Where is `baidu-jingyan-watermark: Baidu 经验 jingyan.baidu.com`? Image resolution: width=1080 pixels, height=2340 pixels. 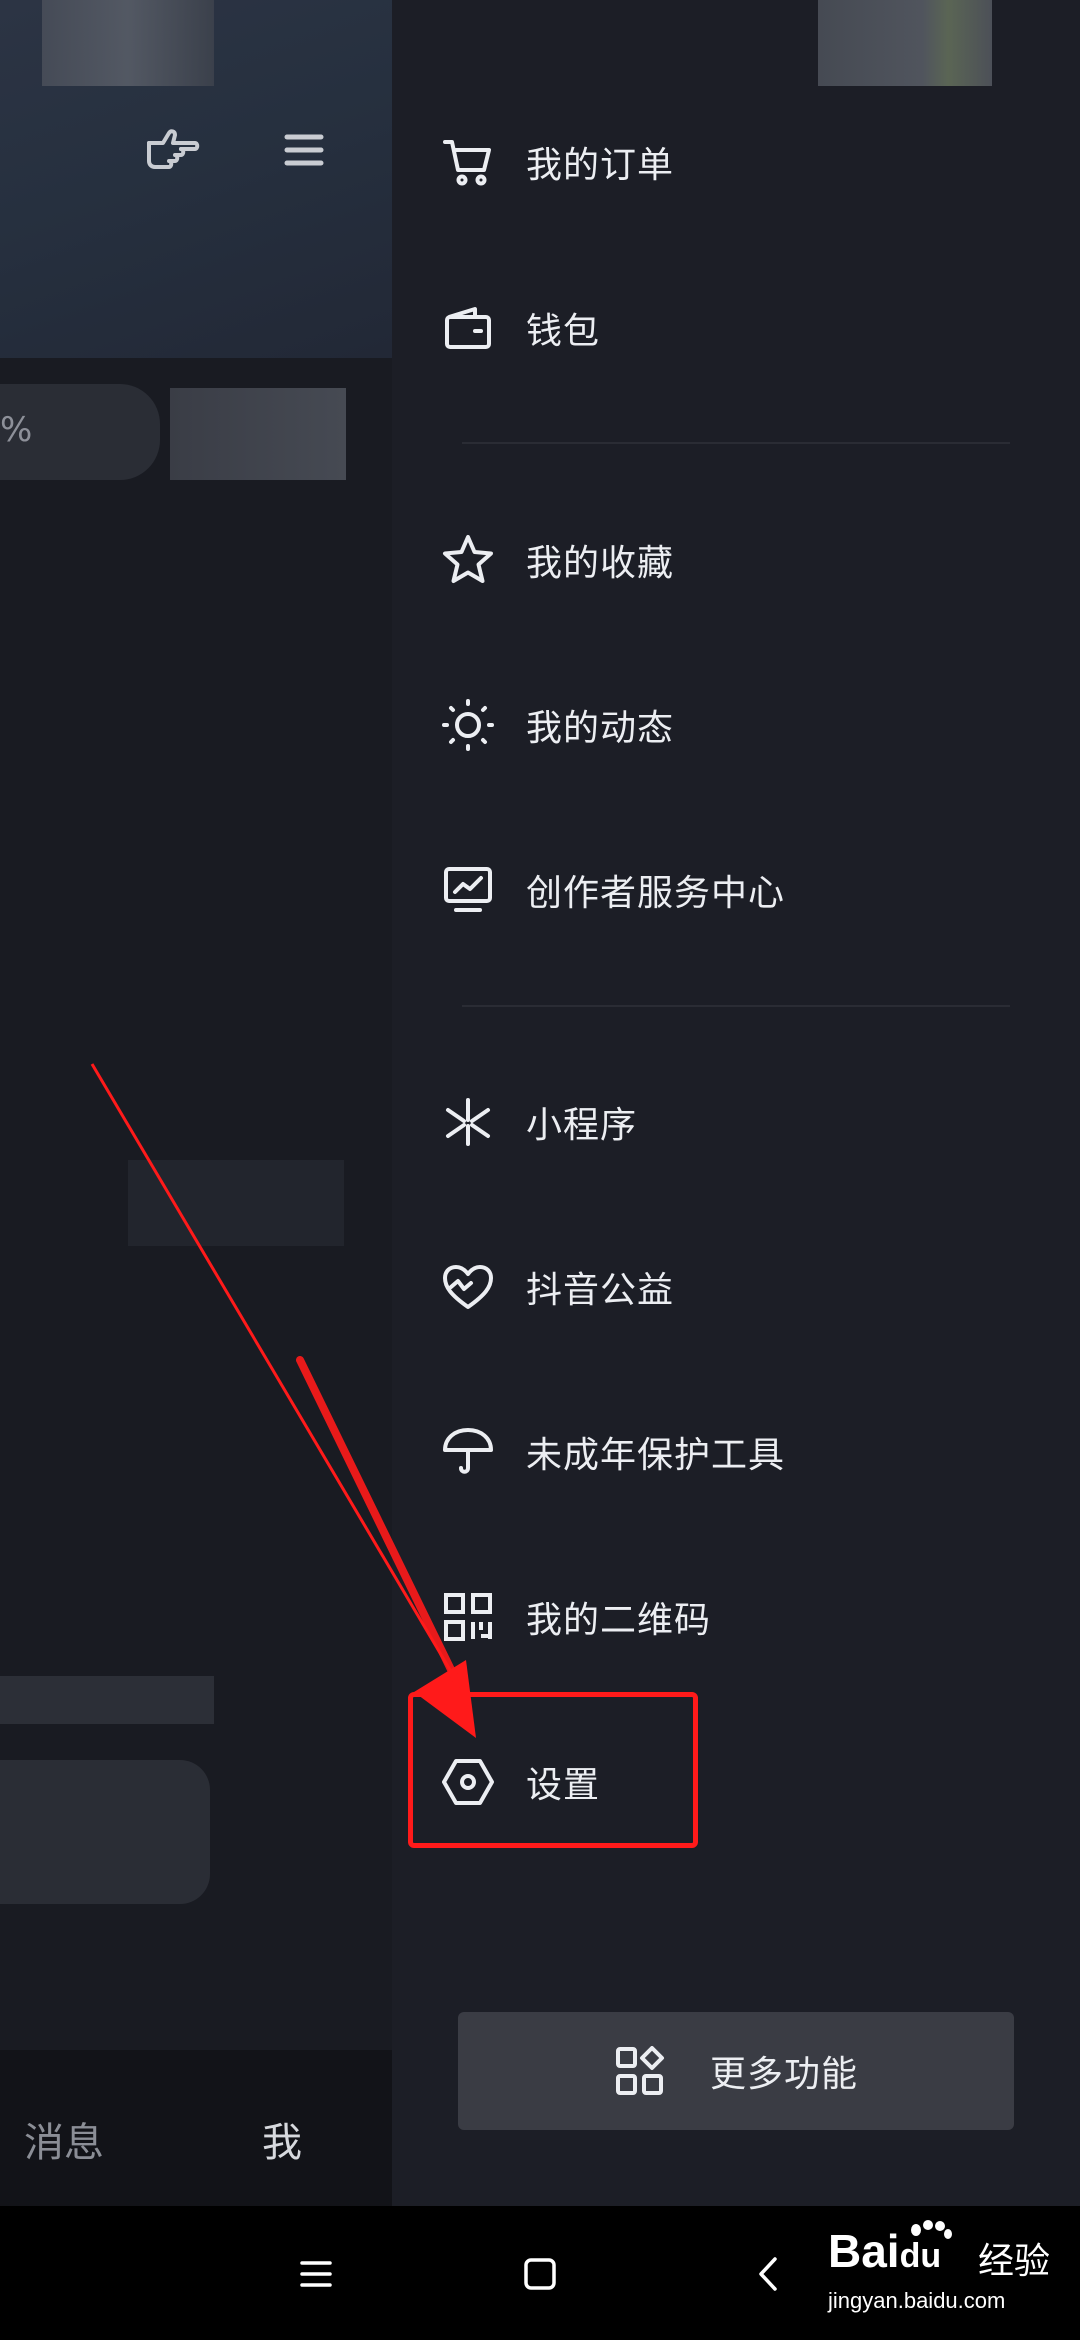 baidu-jingyan-watermark: Baidu 经验 jingyan.baidu.com is located at coordinates (948, 2277).